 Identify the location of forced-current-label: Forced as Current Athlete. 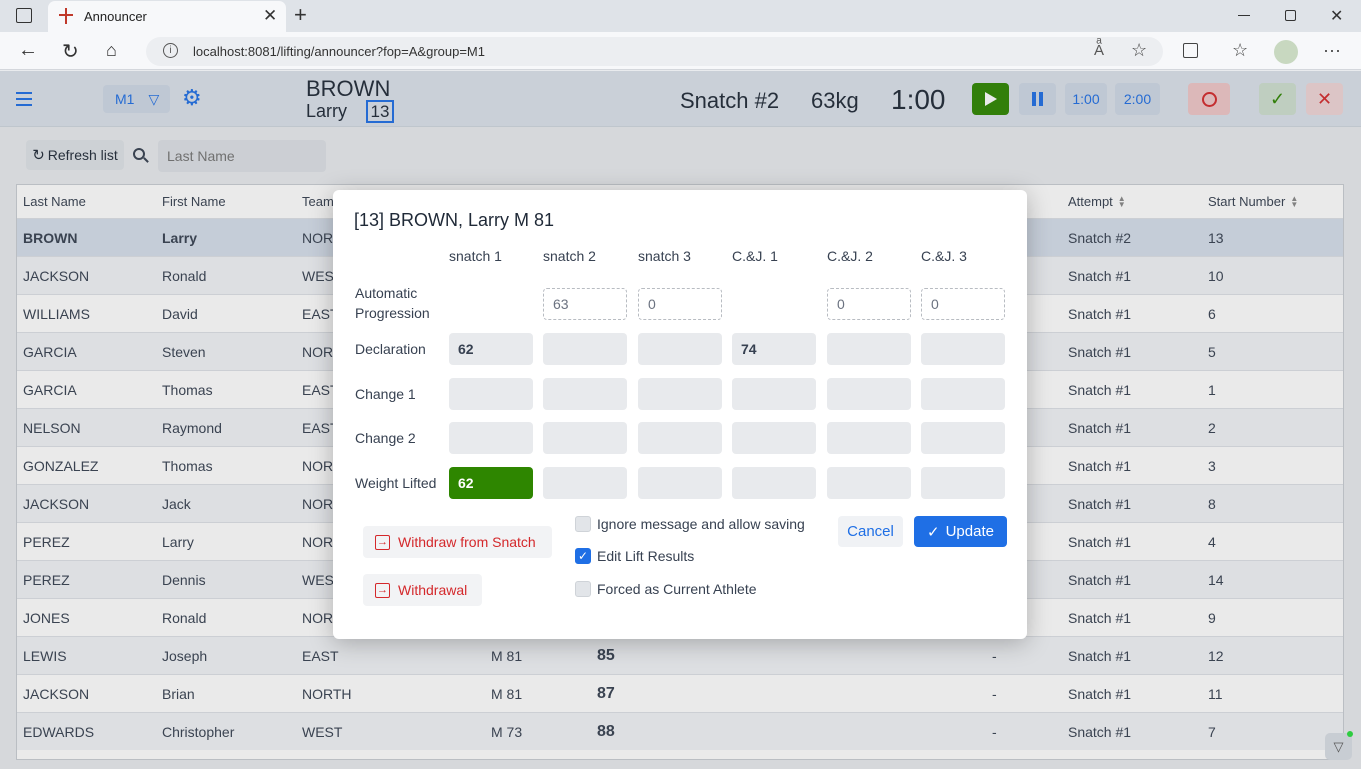
(677, 589).